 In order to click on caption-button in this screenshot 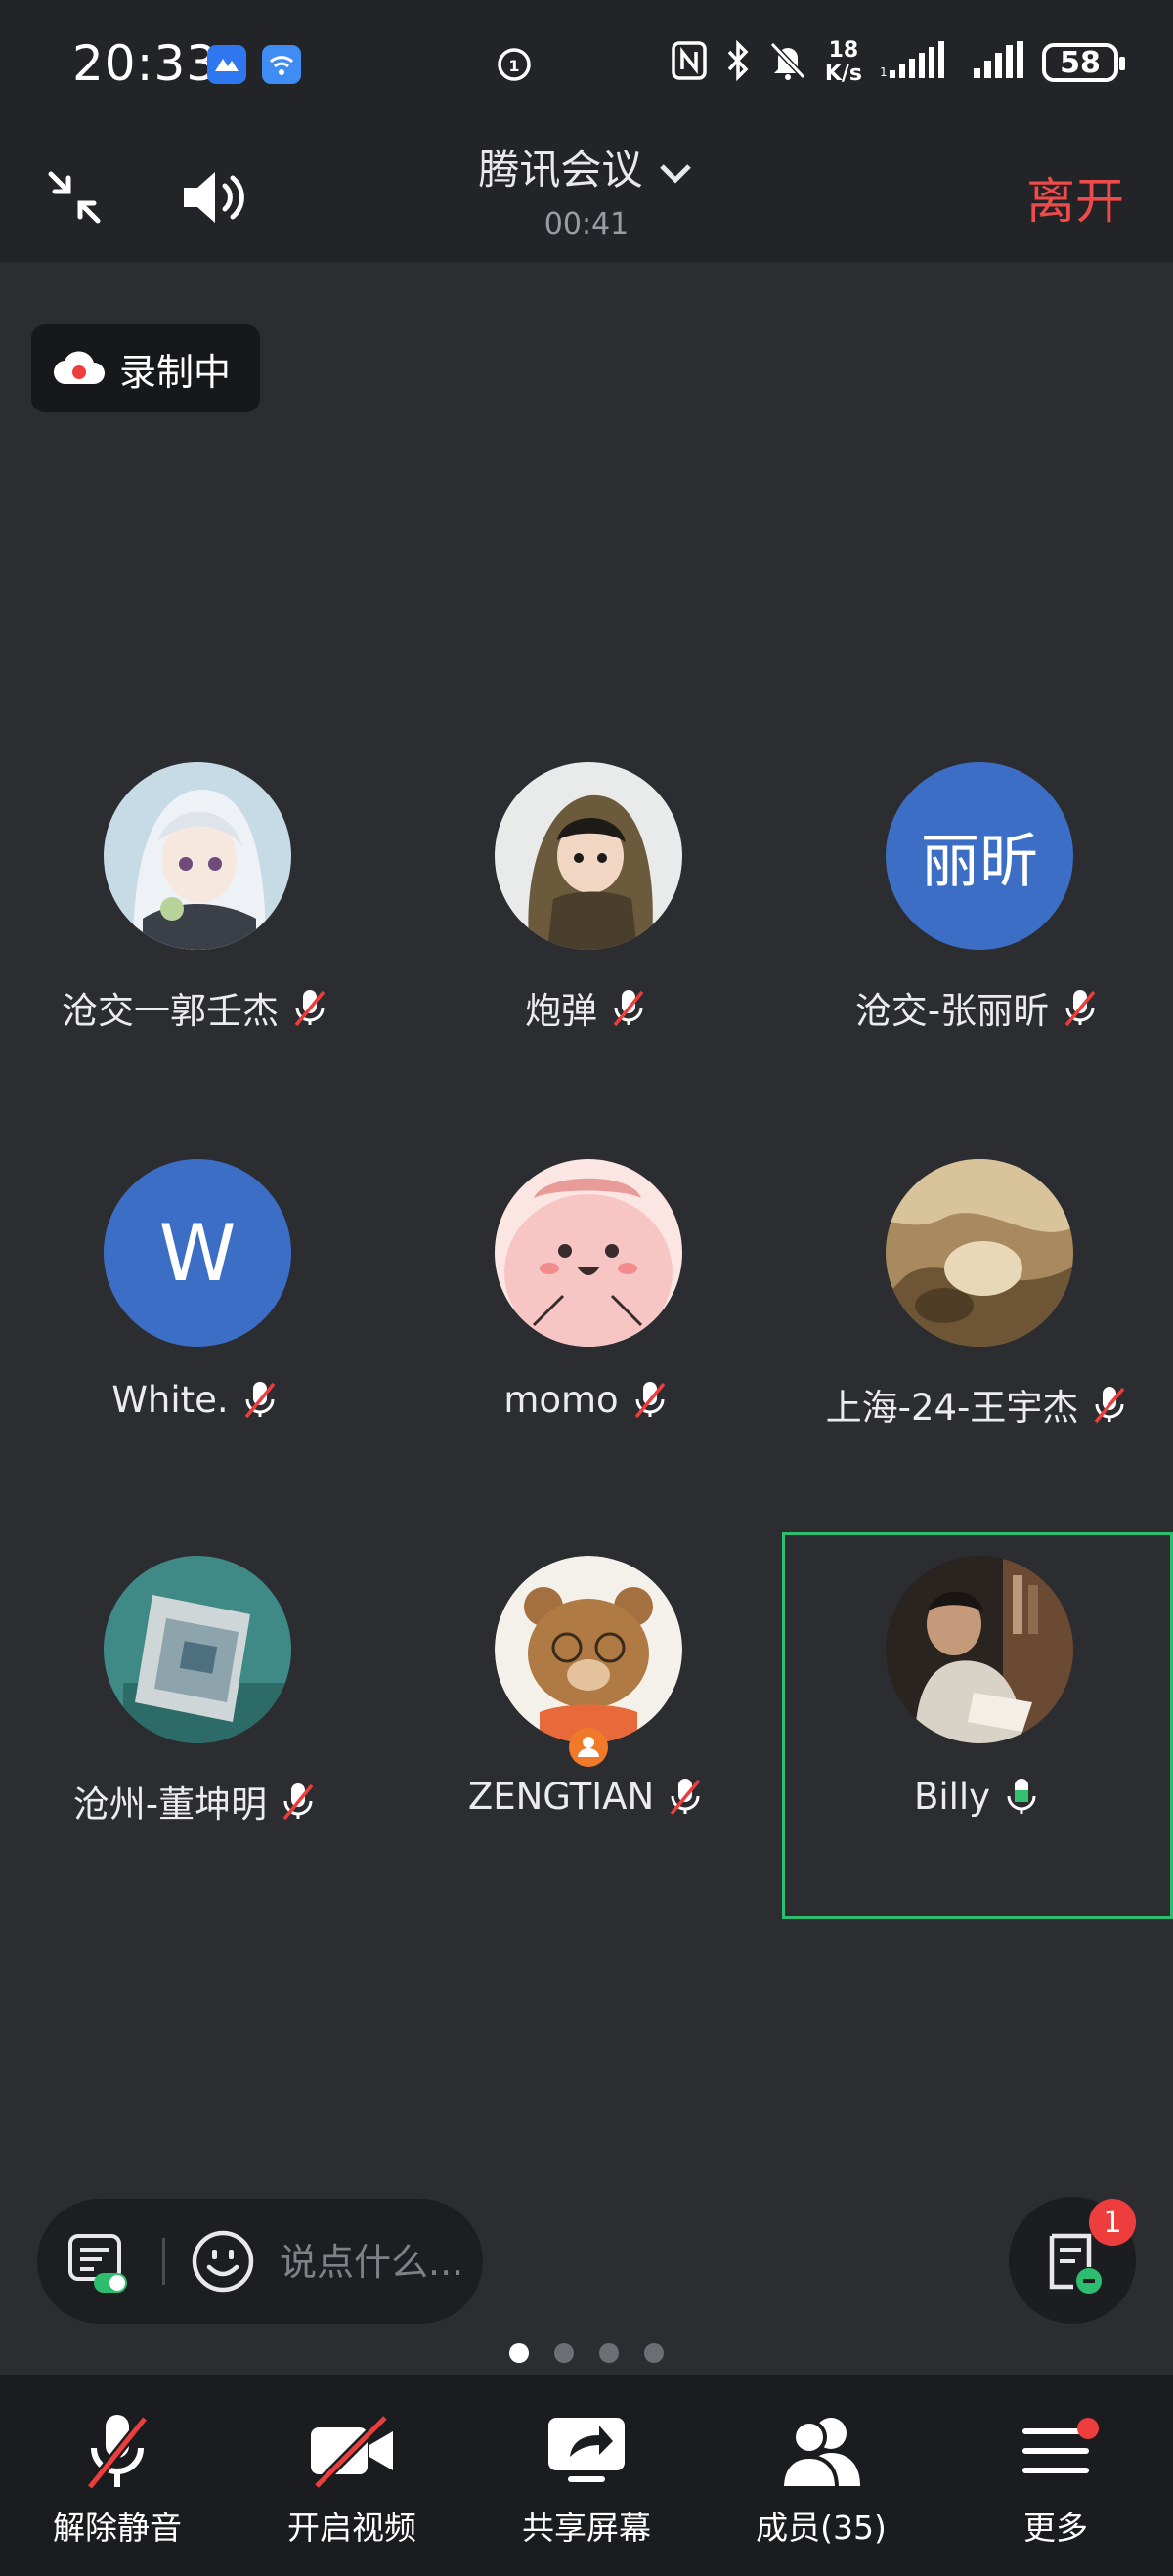, I will do `click(99, 2265)`.